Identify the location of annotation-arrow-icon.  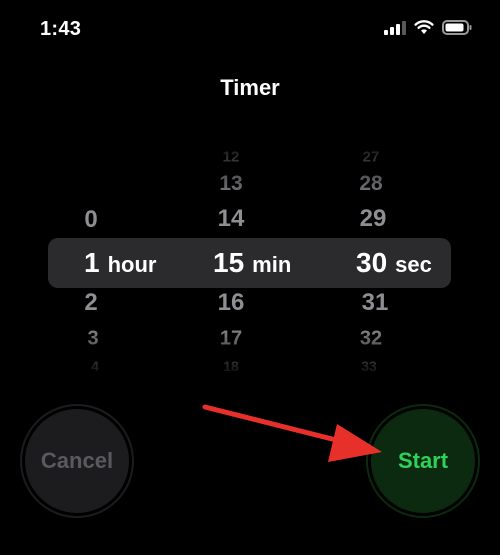
(292, 433).